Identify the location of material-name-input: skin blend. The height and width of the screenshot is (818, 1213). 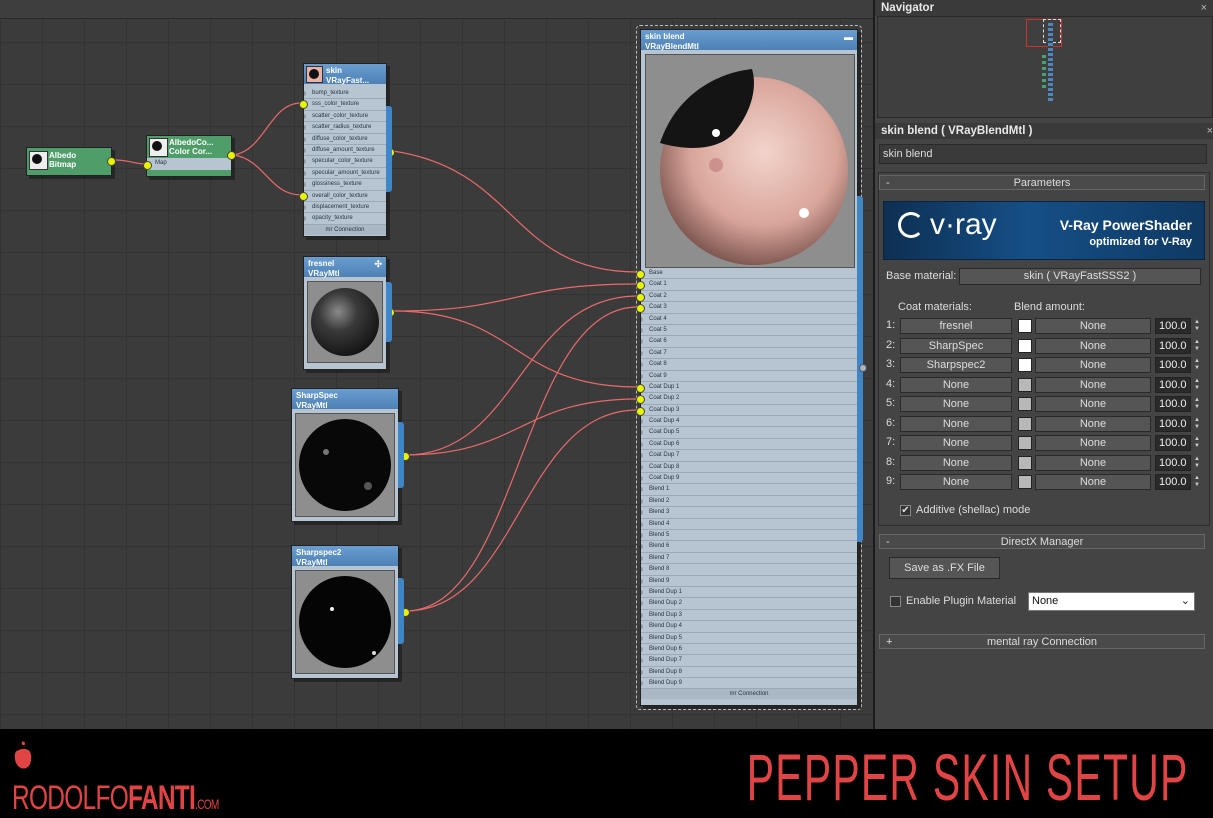
(1043, 154).